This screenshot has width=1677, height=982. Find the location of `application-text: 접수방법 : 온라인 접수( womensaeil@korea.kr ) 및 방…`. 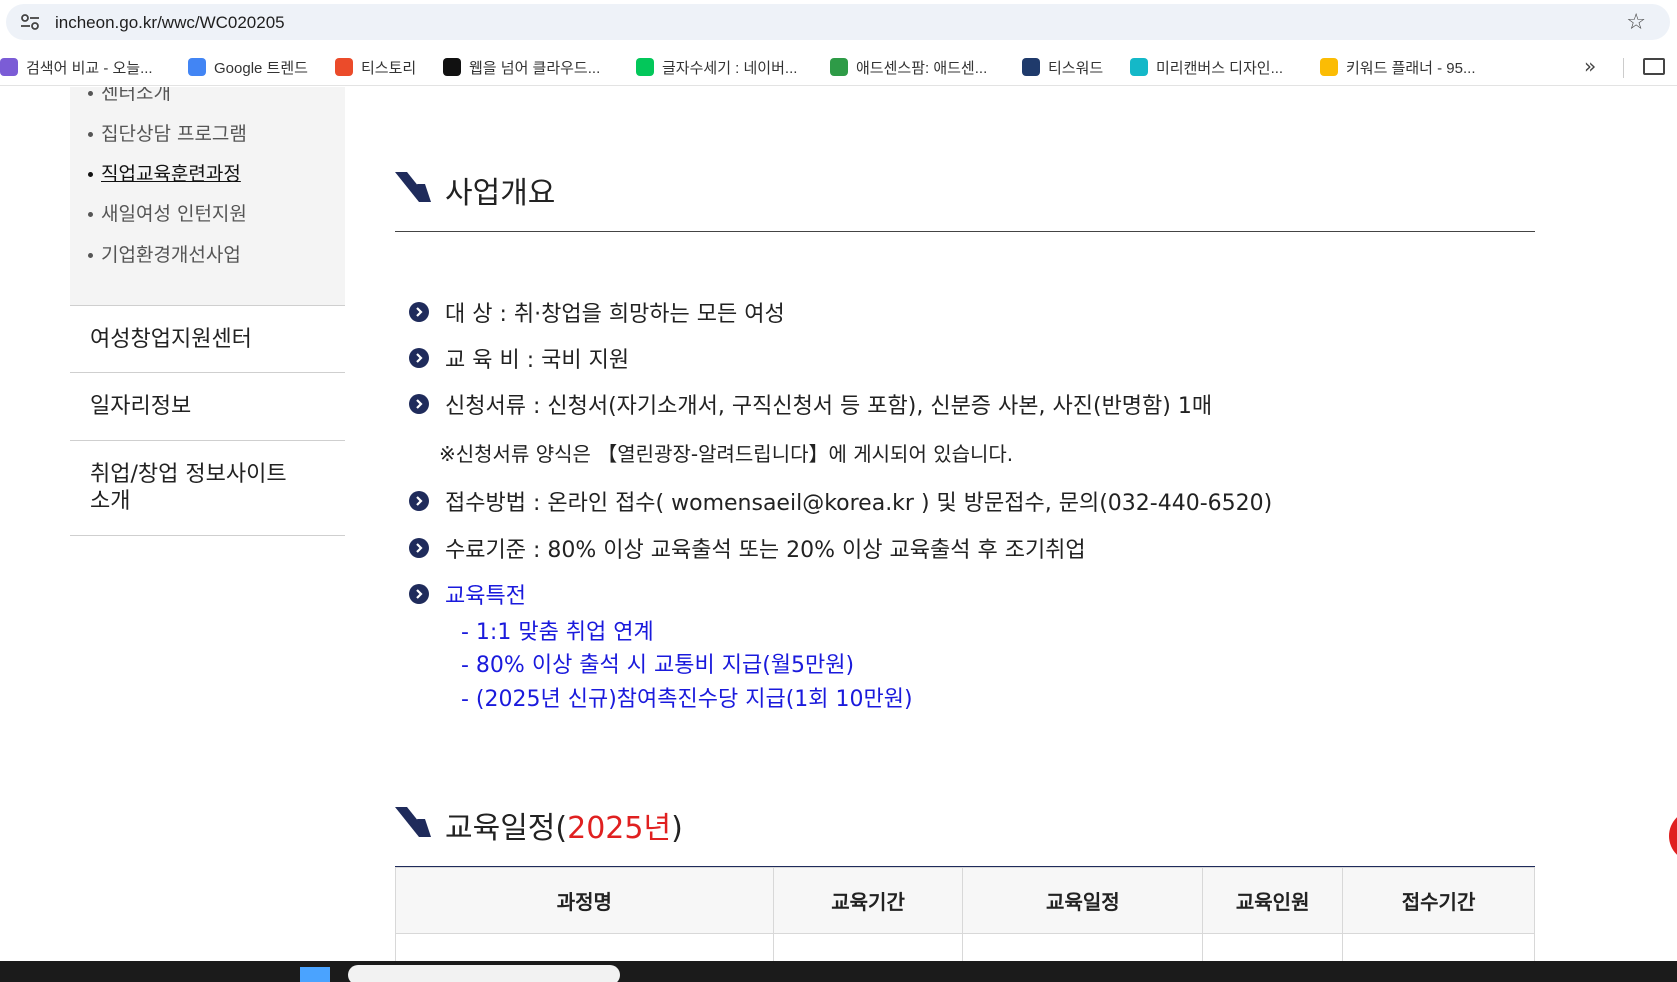

application-text: 접수방법 : 온라인 접수( womensaeil@korea.kr ) 및 방… is located at coordinates (859, 503).